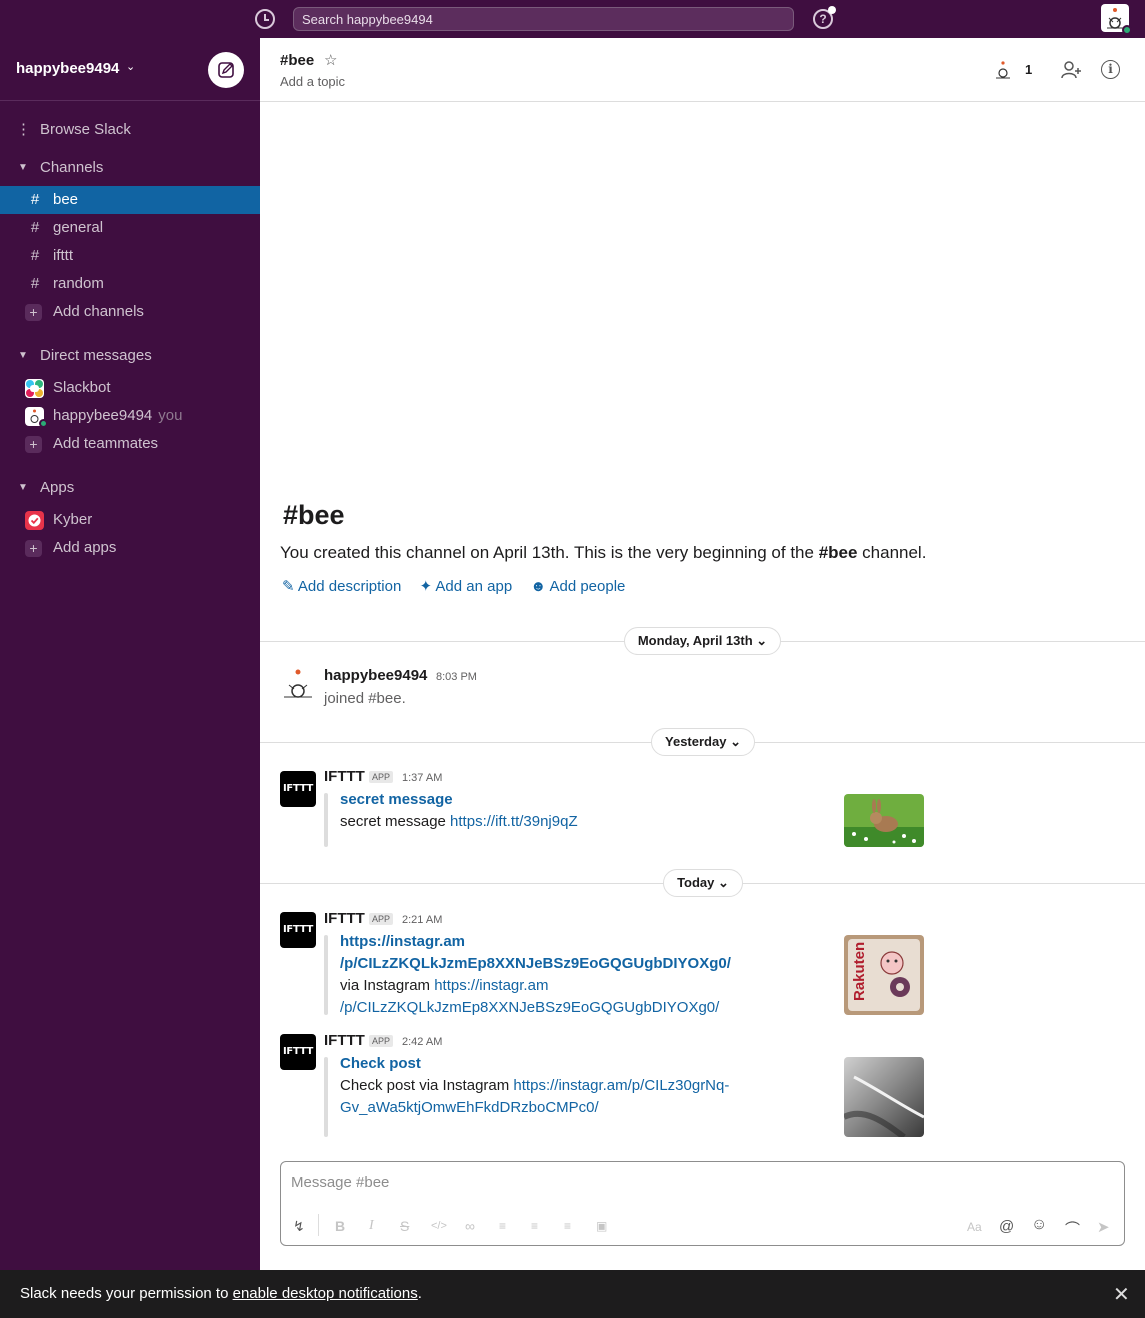 Image resolution: width=1145 pixels, height=1318 pixels. Describe the element at coordinates (703, 883) in the screenshot. I see `day-divider: Today ⌄` at that location.